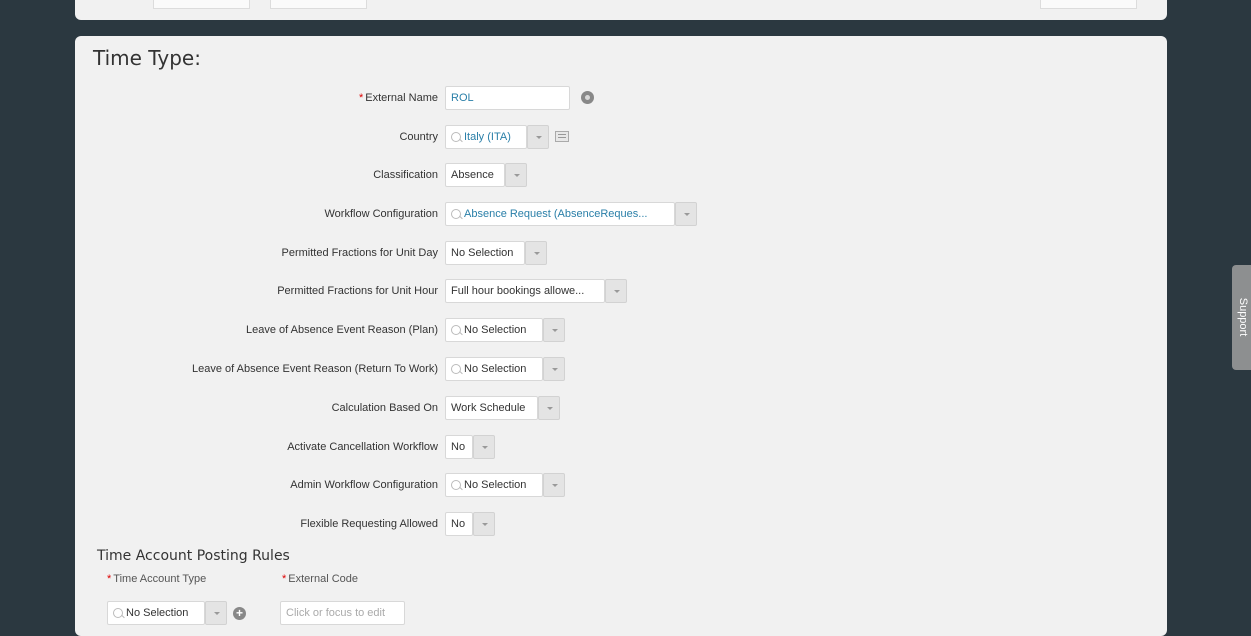 This screenshot has width=1251, height=636. What do you see at coordinates (418, 137) in the screenshot?
I see `field-label: Country` at bounding box center [418, 137].